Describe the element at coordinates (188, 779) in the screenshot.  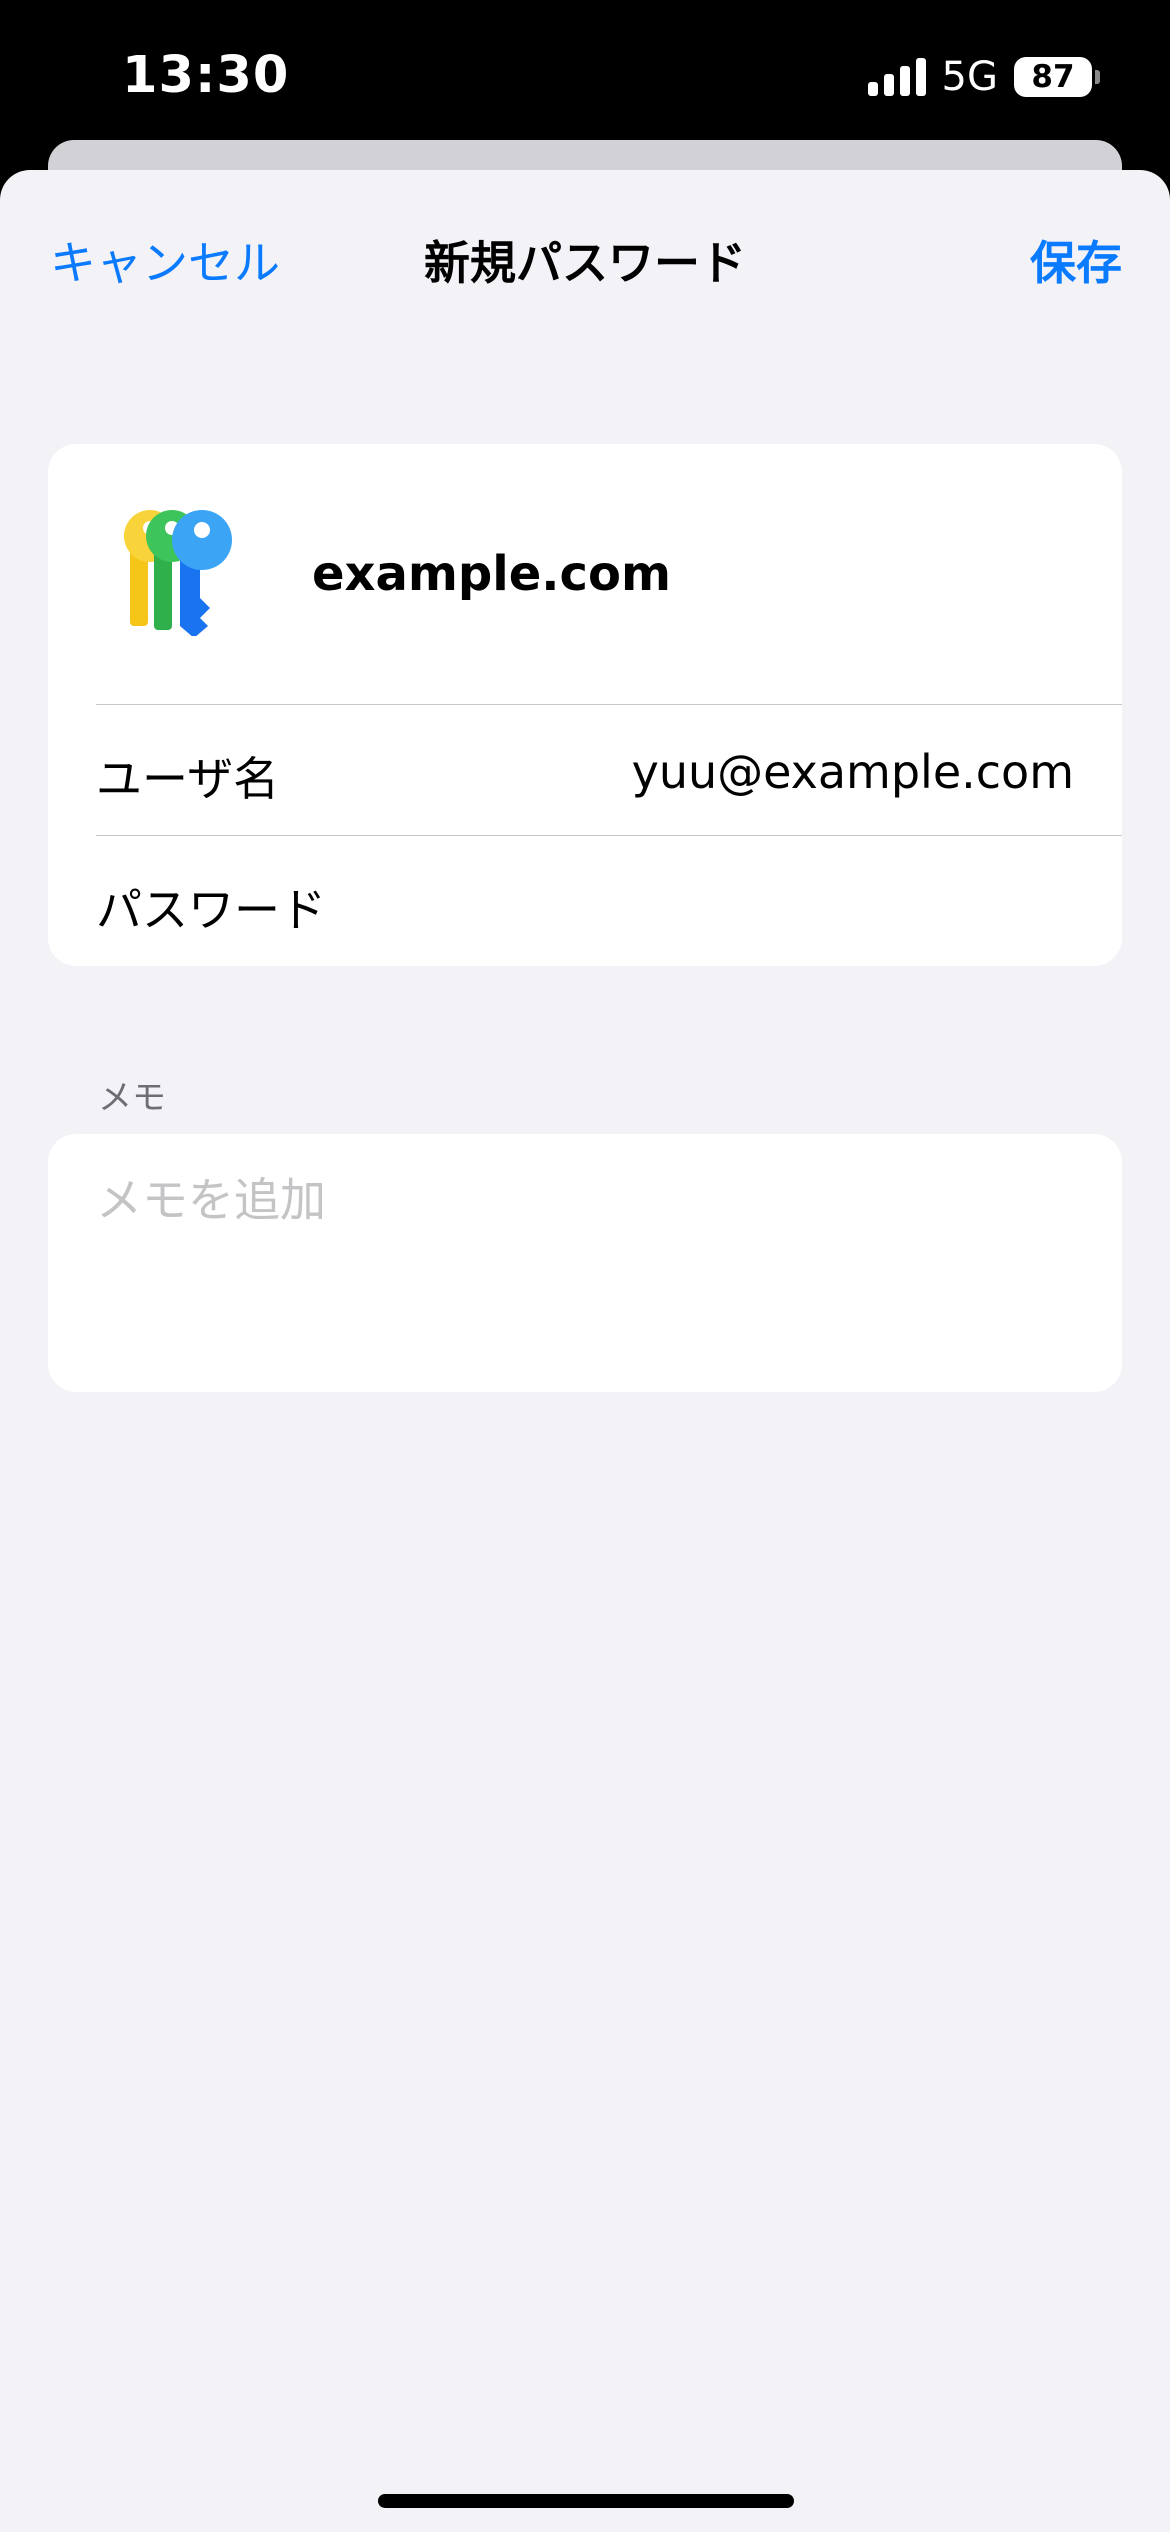
I see `username-label: ユーザ名` at that location.